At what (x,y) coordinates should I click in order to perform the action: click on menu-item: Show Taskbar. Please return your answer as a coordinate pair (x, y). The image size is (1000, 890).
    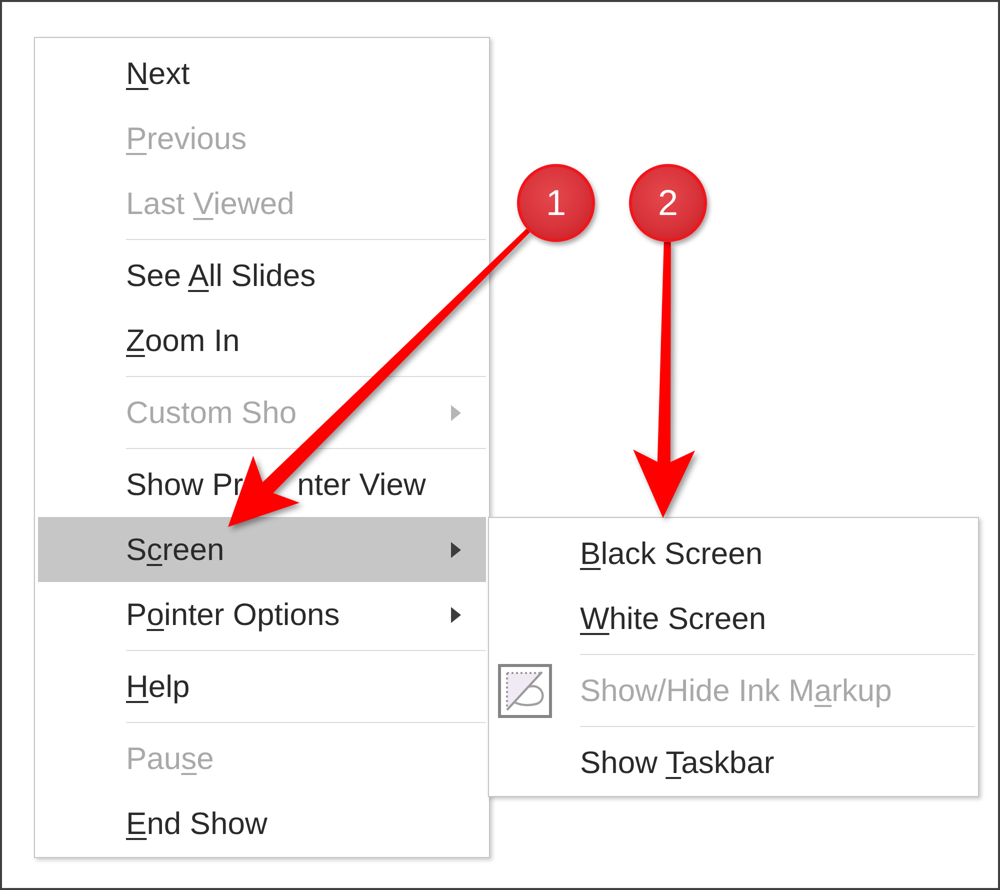
    Looking at the image, I should click on (733, 762).